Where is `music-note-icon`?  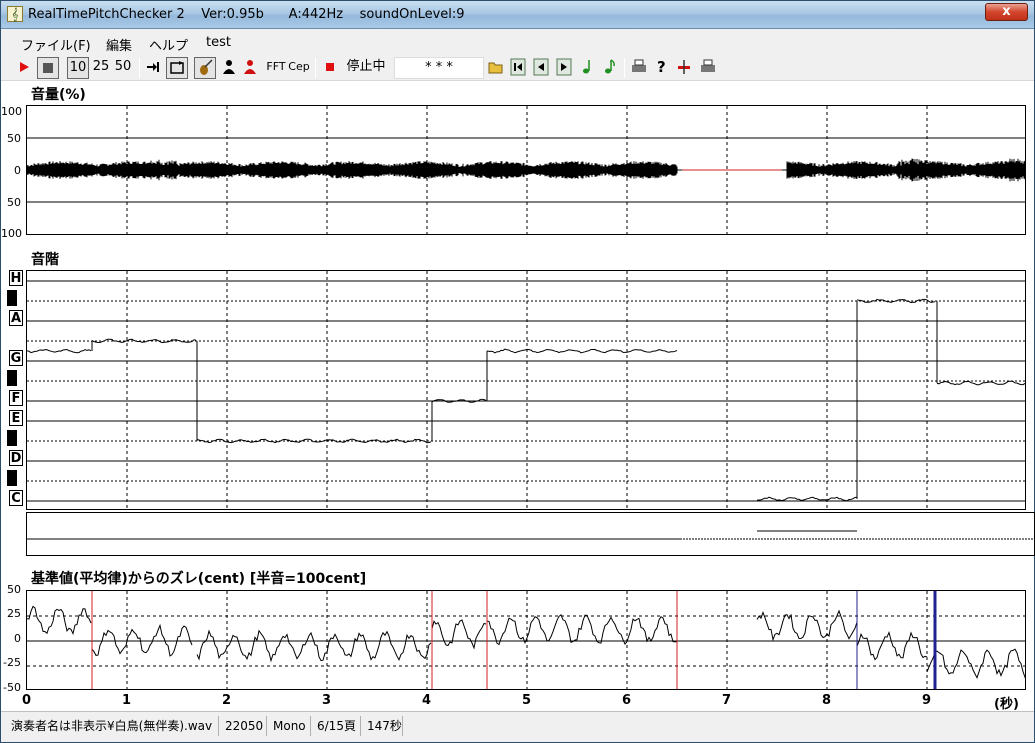 music-note-icon is located at coordinates (586, 67).